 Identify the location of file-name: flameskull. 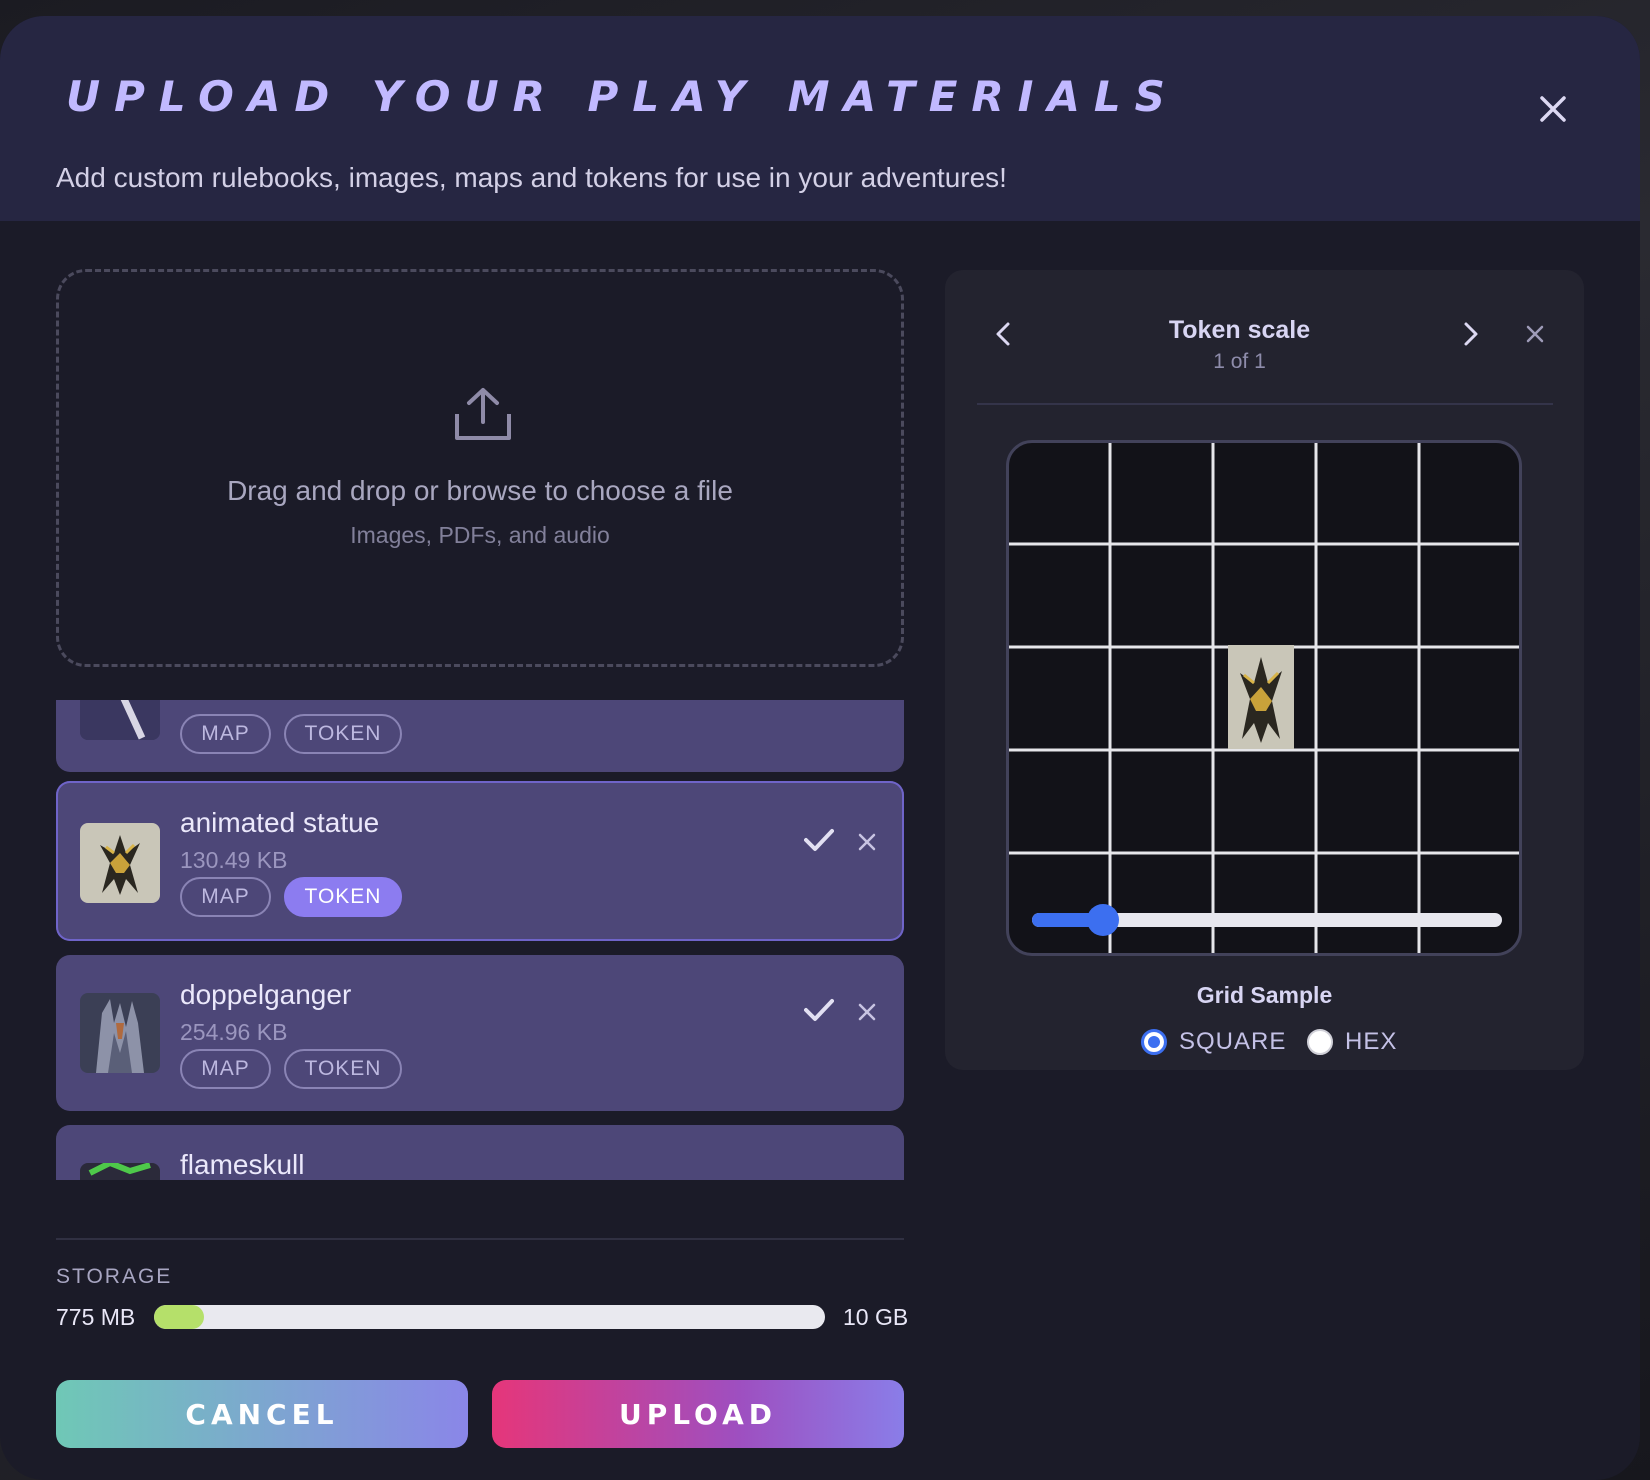
(242, 1164).